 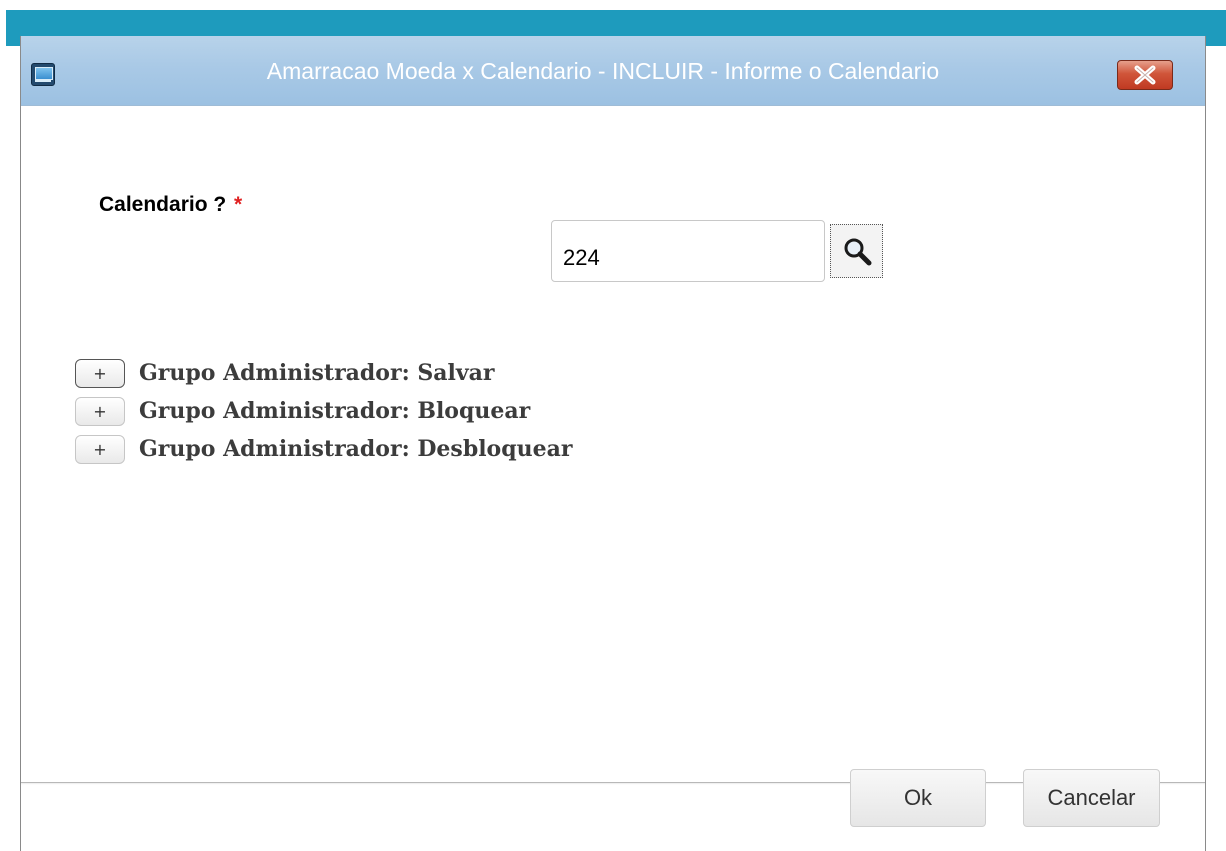 I want to click on tree-item-label: Grupo Administrador: Desbloquear, so click(x=356, y=449).